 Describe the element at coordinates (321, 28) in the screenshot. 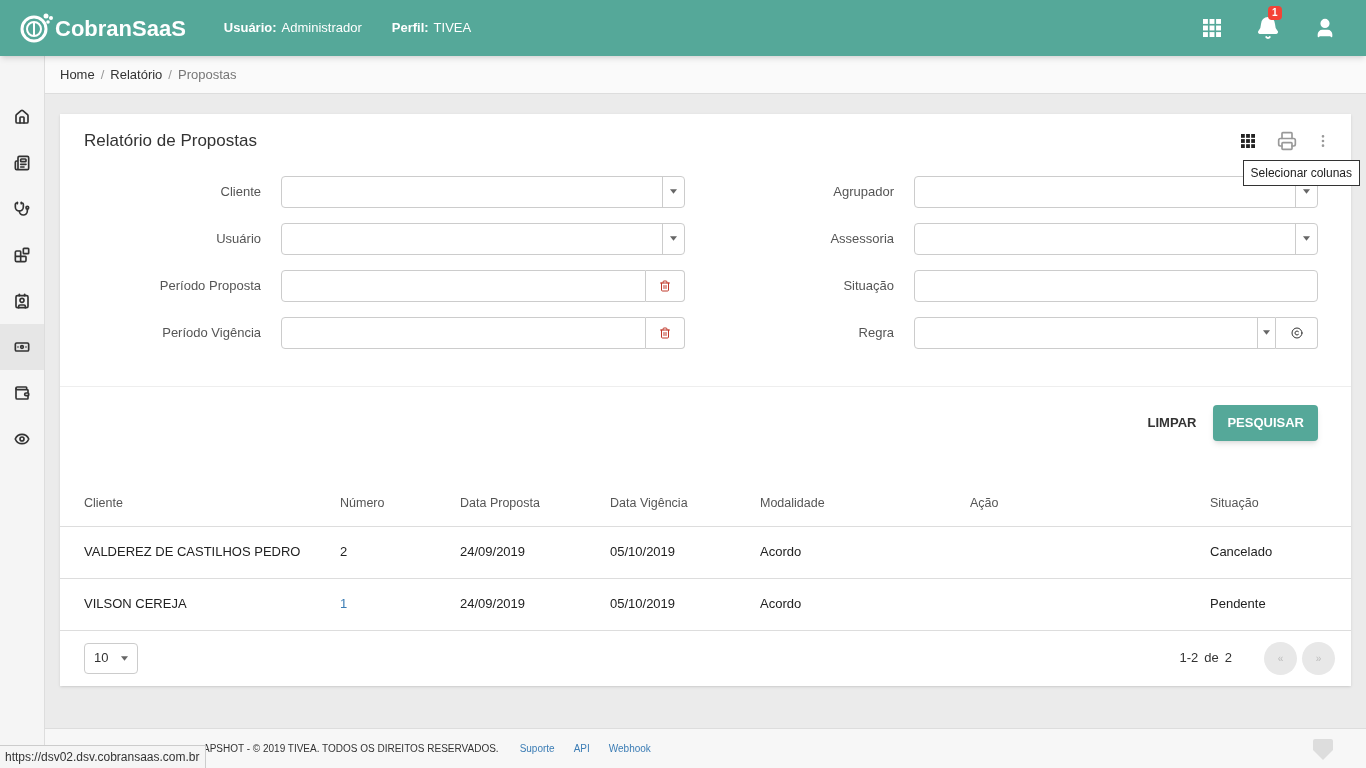

I see `user-value: Administrador` at that location.